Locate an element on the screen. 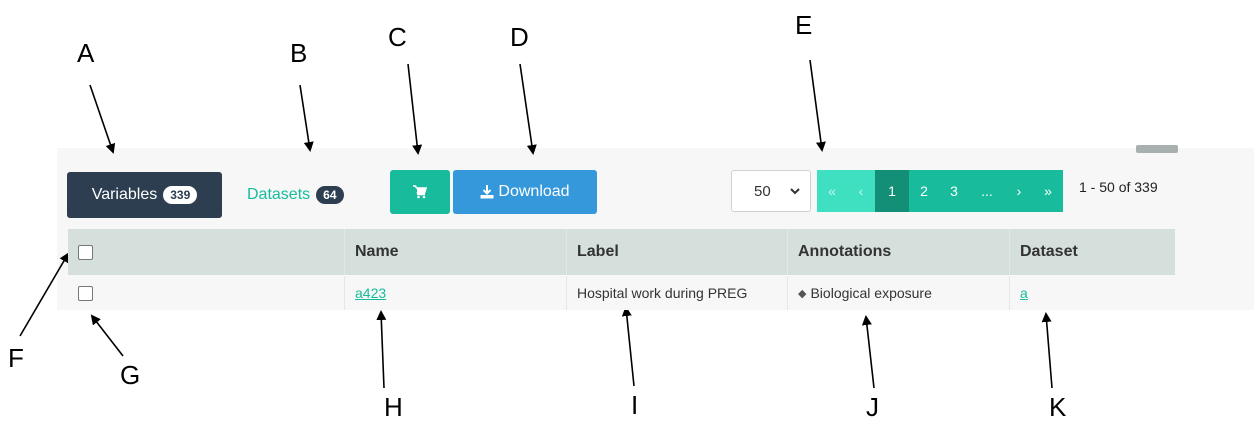 The image size is (1254, 422). row-checkbox is located at coordinates (85, 293).